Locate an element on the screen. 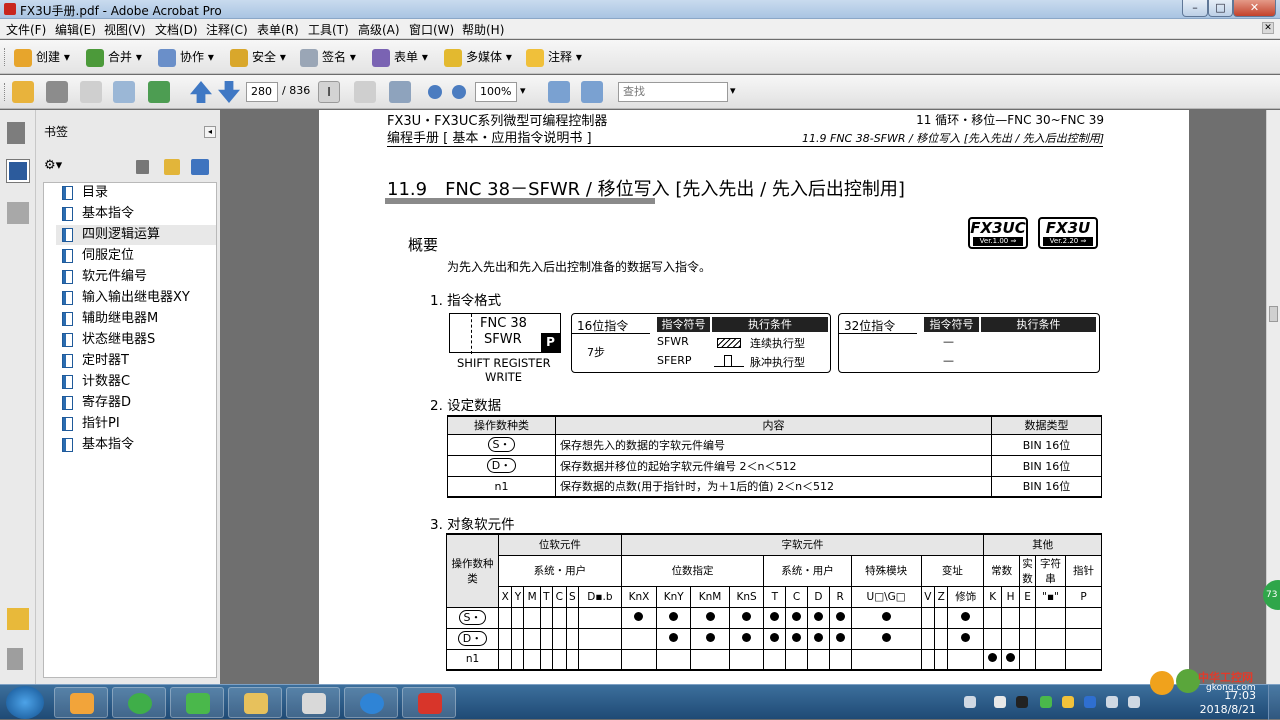 This screenshot has height=720, width=1280. network-icon is located at coordinates (1112, 702).